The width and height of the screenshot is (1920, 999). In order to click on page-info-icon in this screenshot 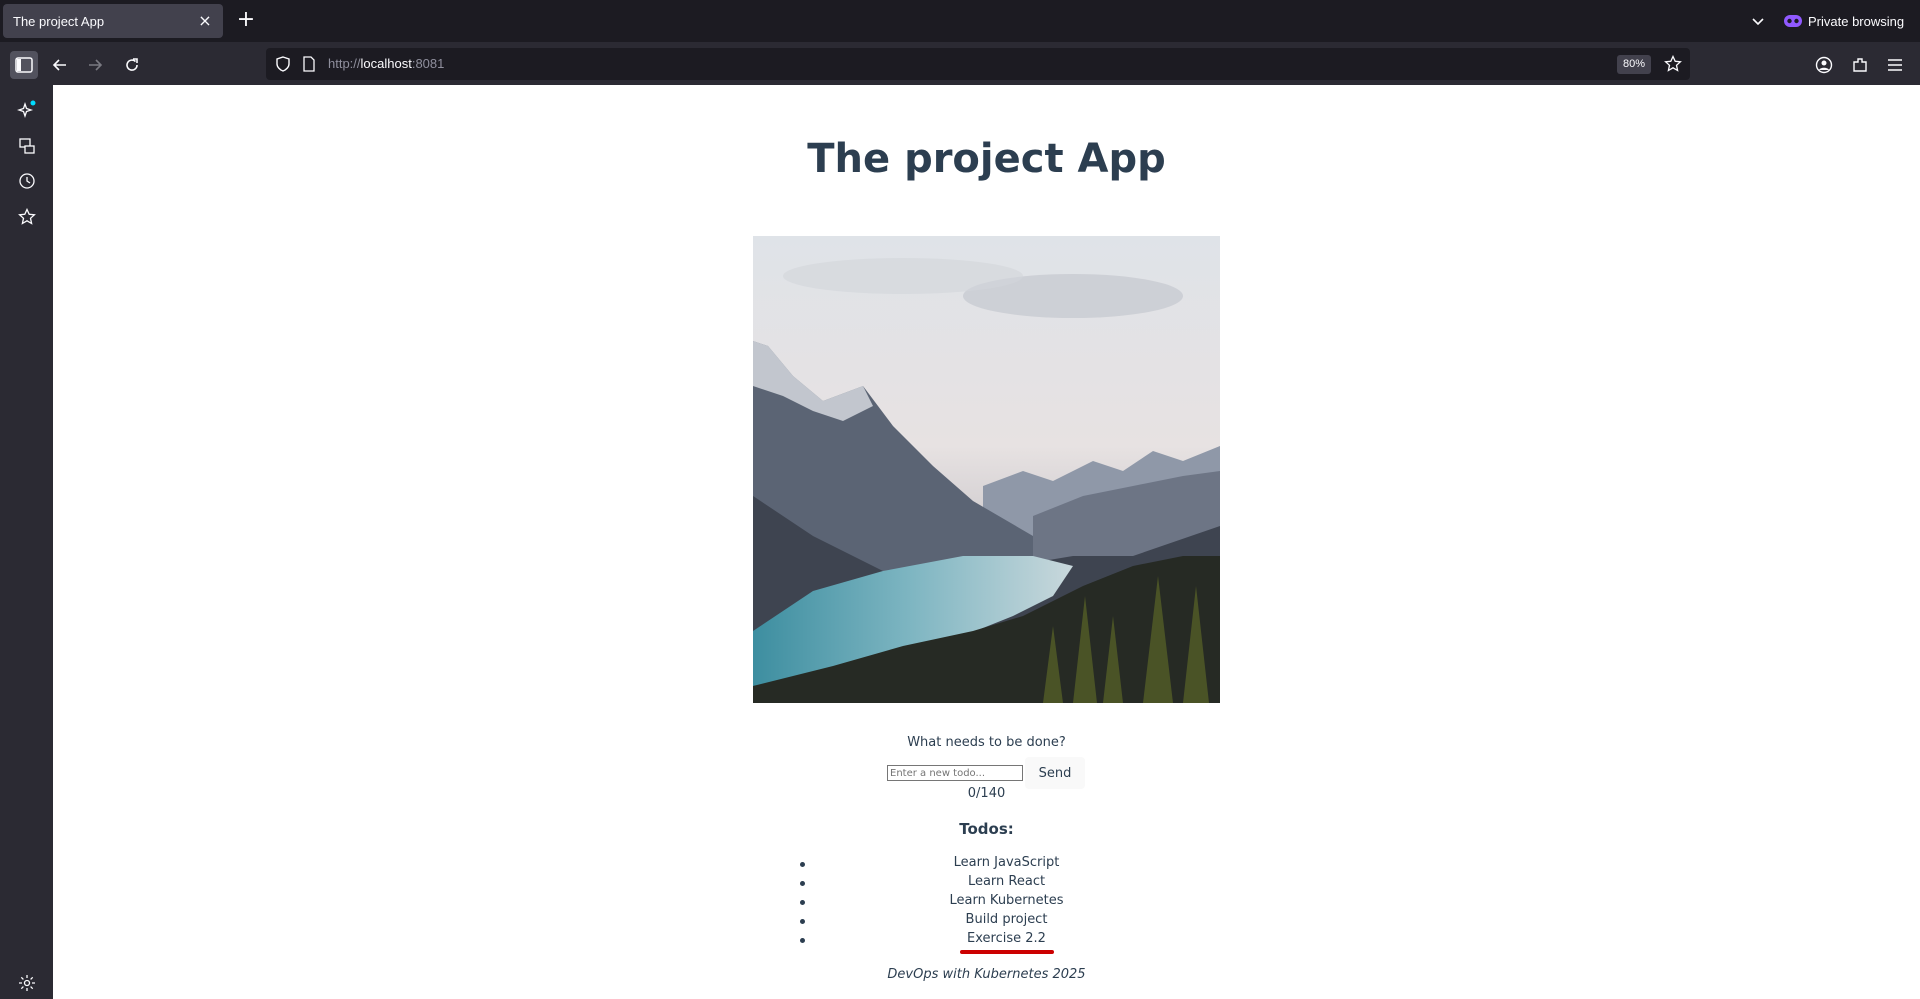, I will do `click(309, 66)`.